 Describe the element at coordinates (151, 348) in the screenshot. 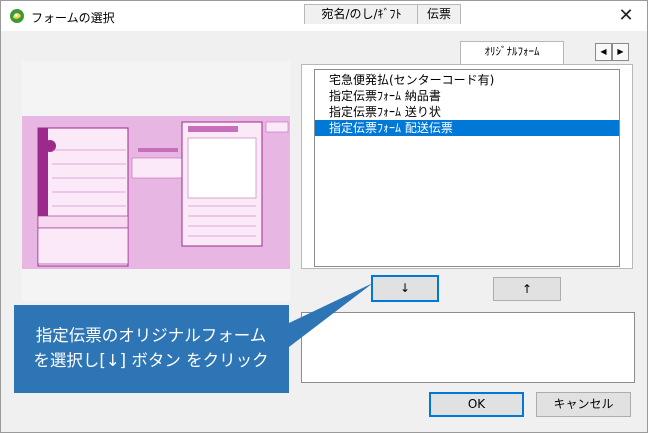

I see `callout-text: 指定伝票のオリジナルフォーム を選択し[↓] ボタン をクリック` at that location.